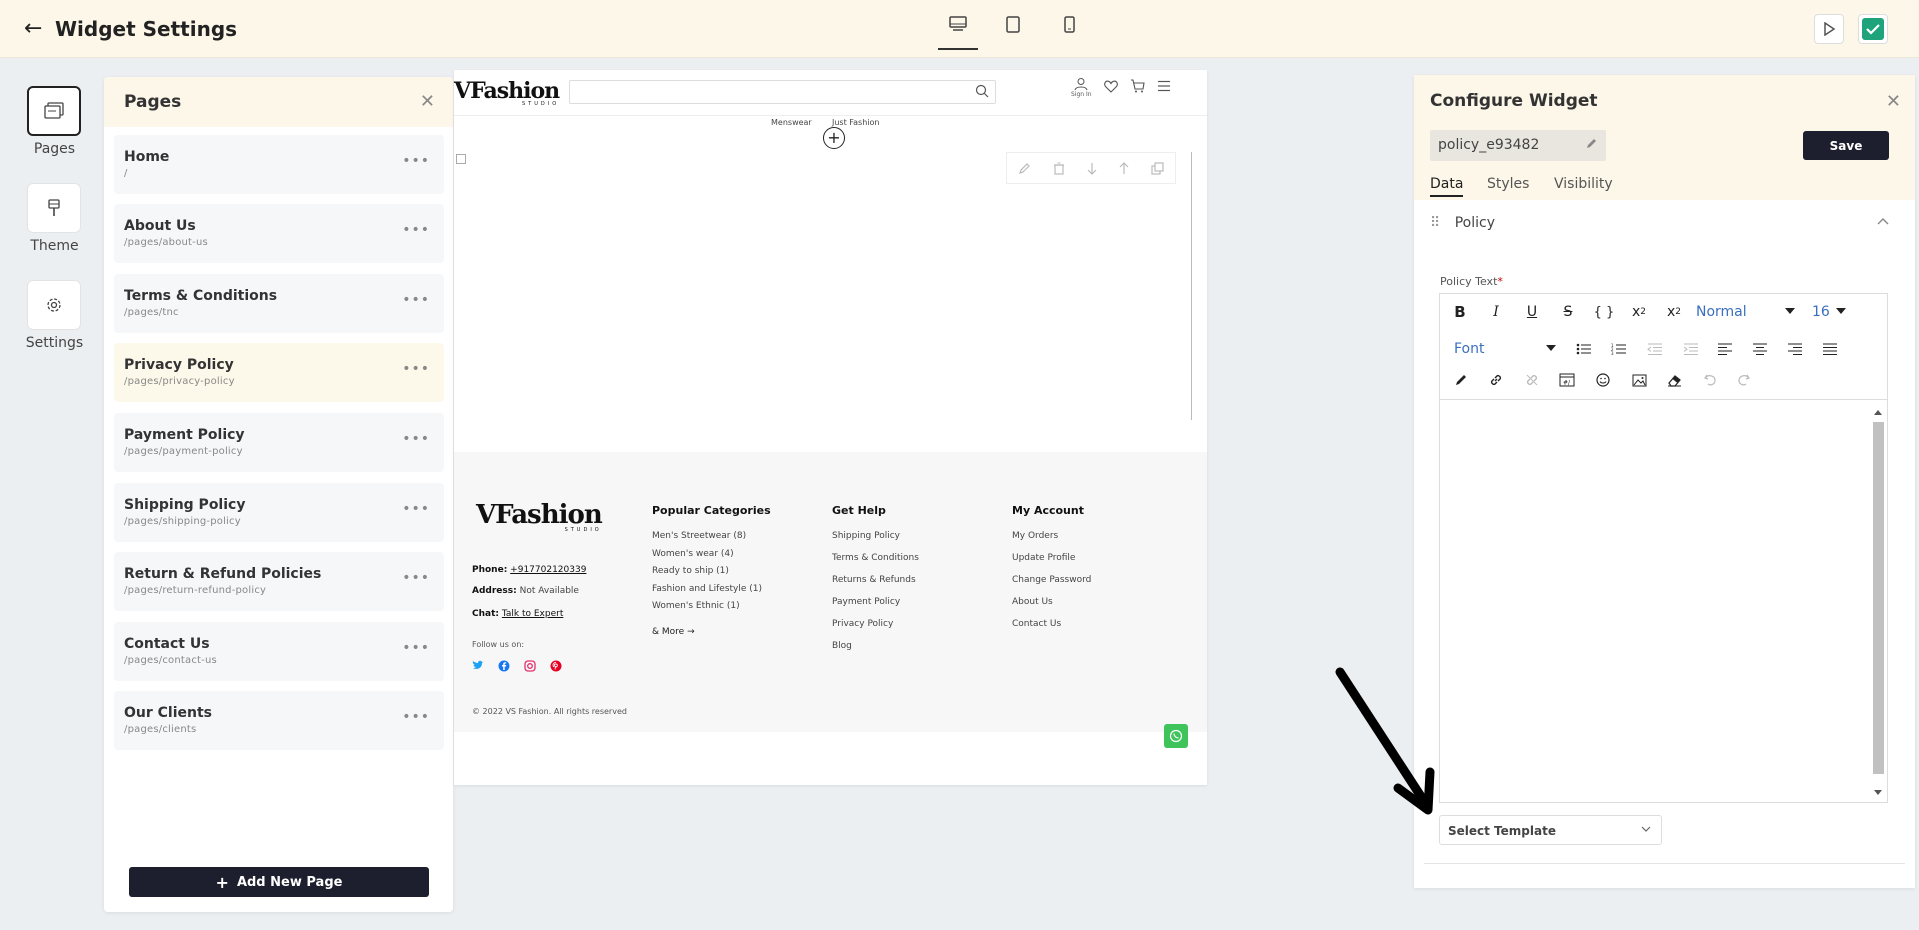 This screenshot has height=930, width=1919. Describe the element at coordinates (1883, 221) in the screenshot. I see `chevron-up-icon` at that location.